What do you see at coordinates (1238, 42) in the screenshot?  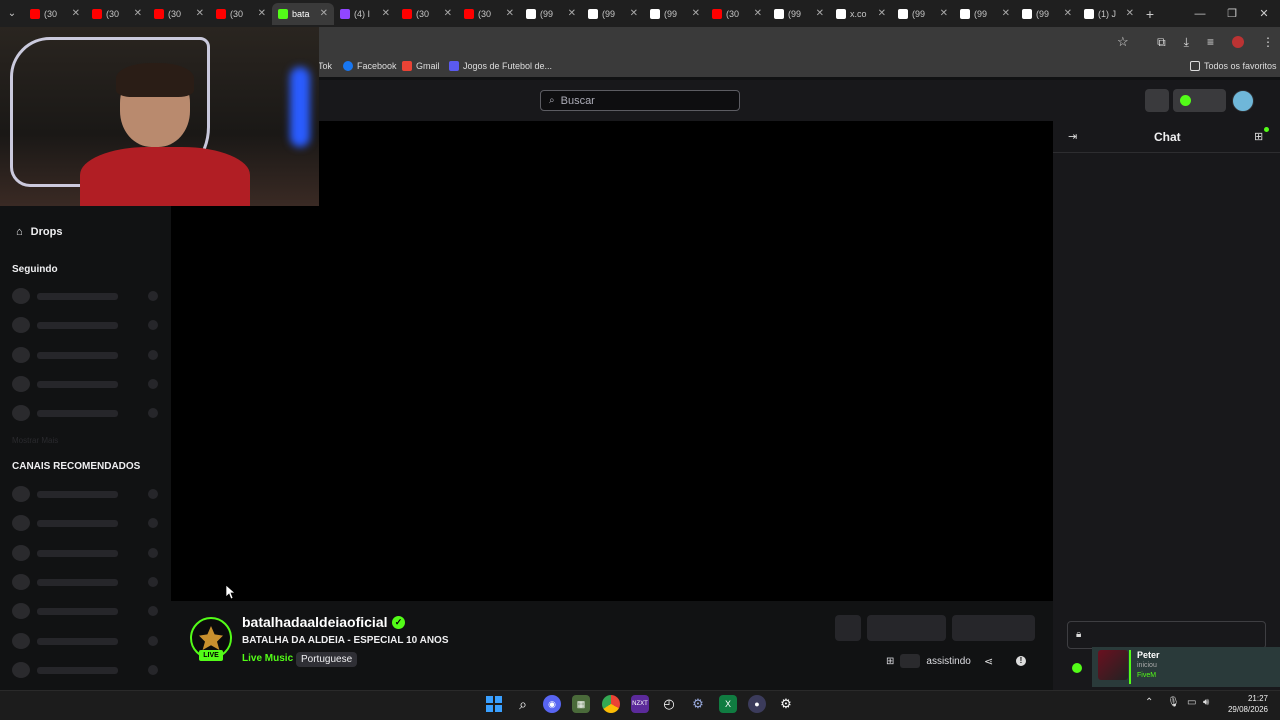 I see `profile-icon` at bounding box center [1238, 42].